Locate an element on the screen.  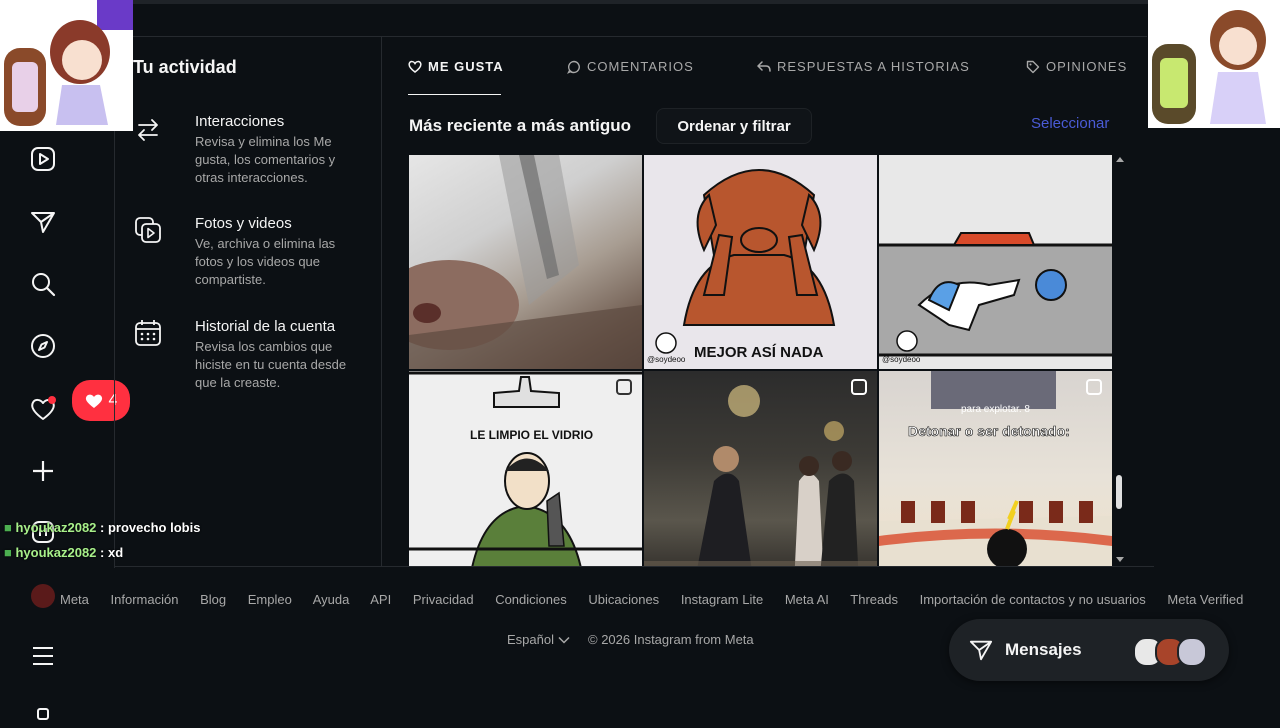
footer-link: Privacidad is located at coordinates (443, 599).